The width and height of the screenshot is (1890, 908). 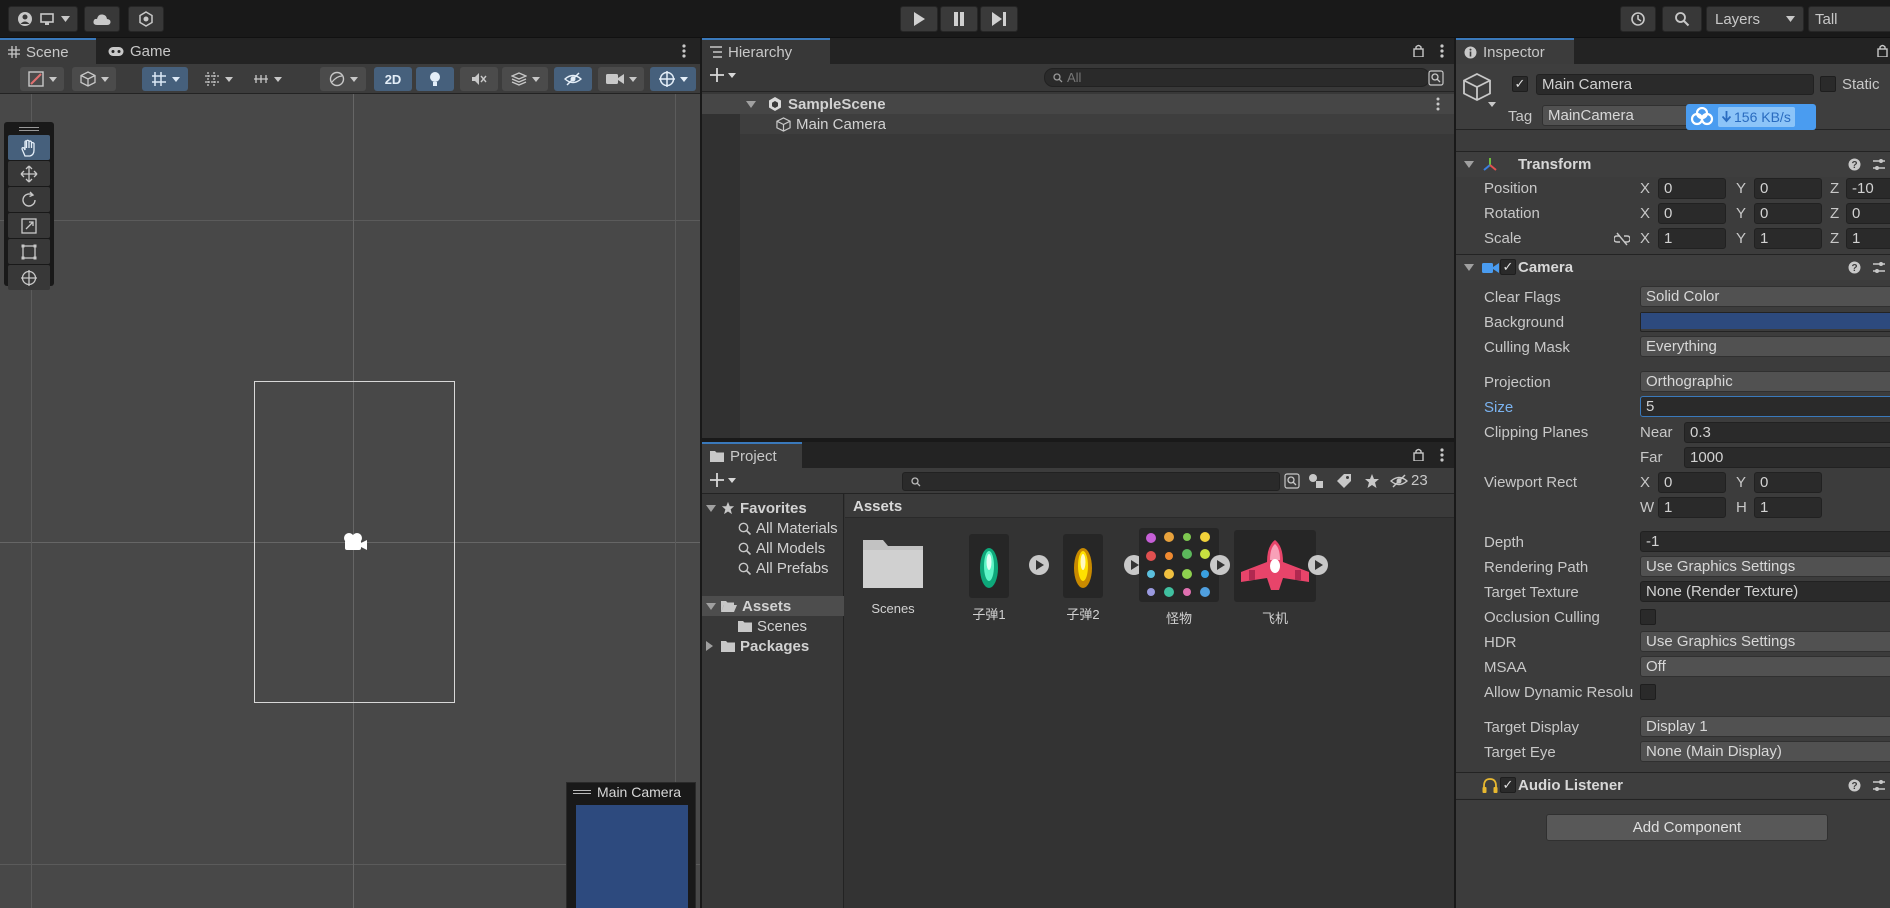 What do you see at coordinates (1788, 507) in the screenshot?
I see `viewport-h-field: 1` at bounding box center [1788, 507].